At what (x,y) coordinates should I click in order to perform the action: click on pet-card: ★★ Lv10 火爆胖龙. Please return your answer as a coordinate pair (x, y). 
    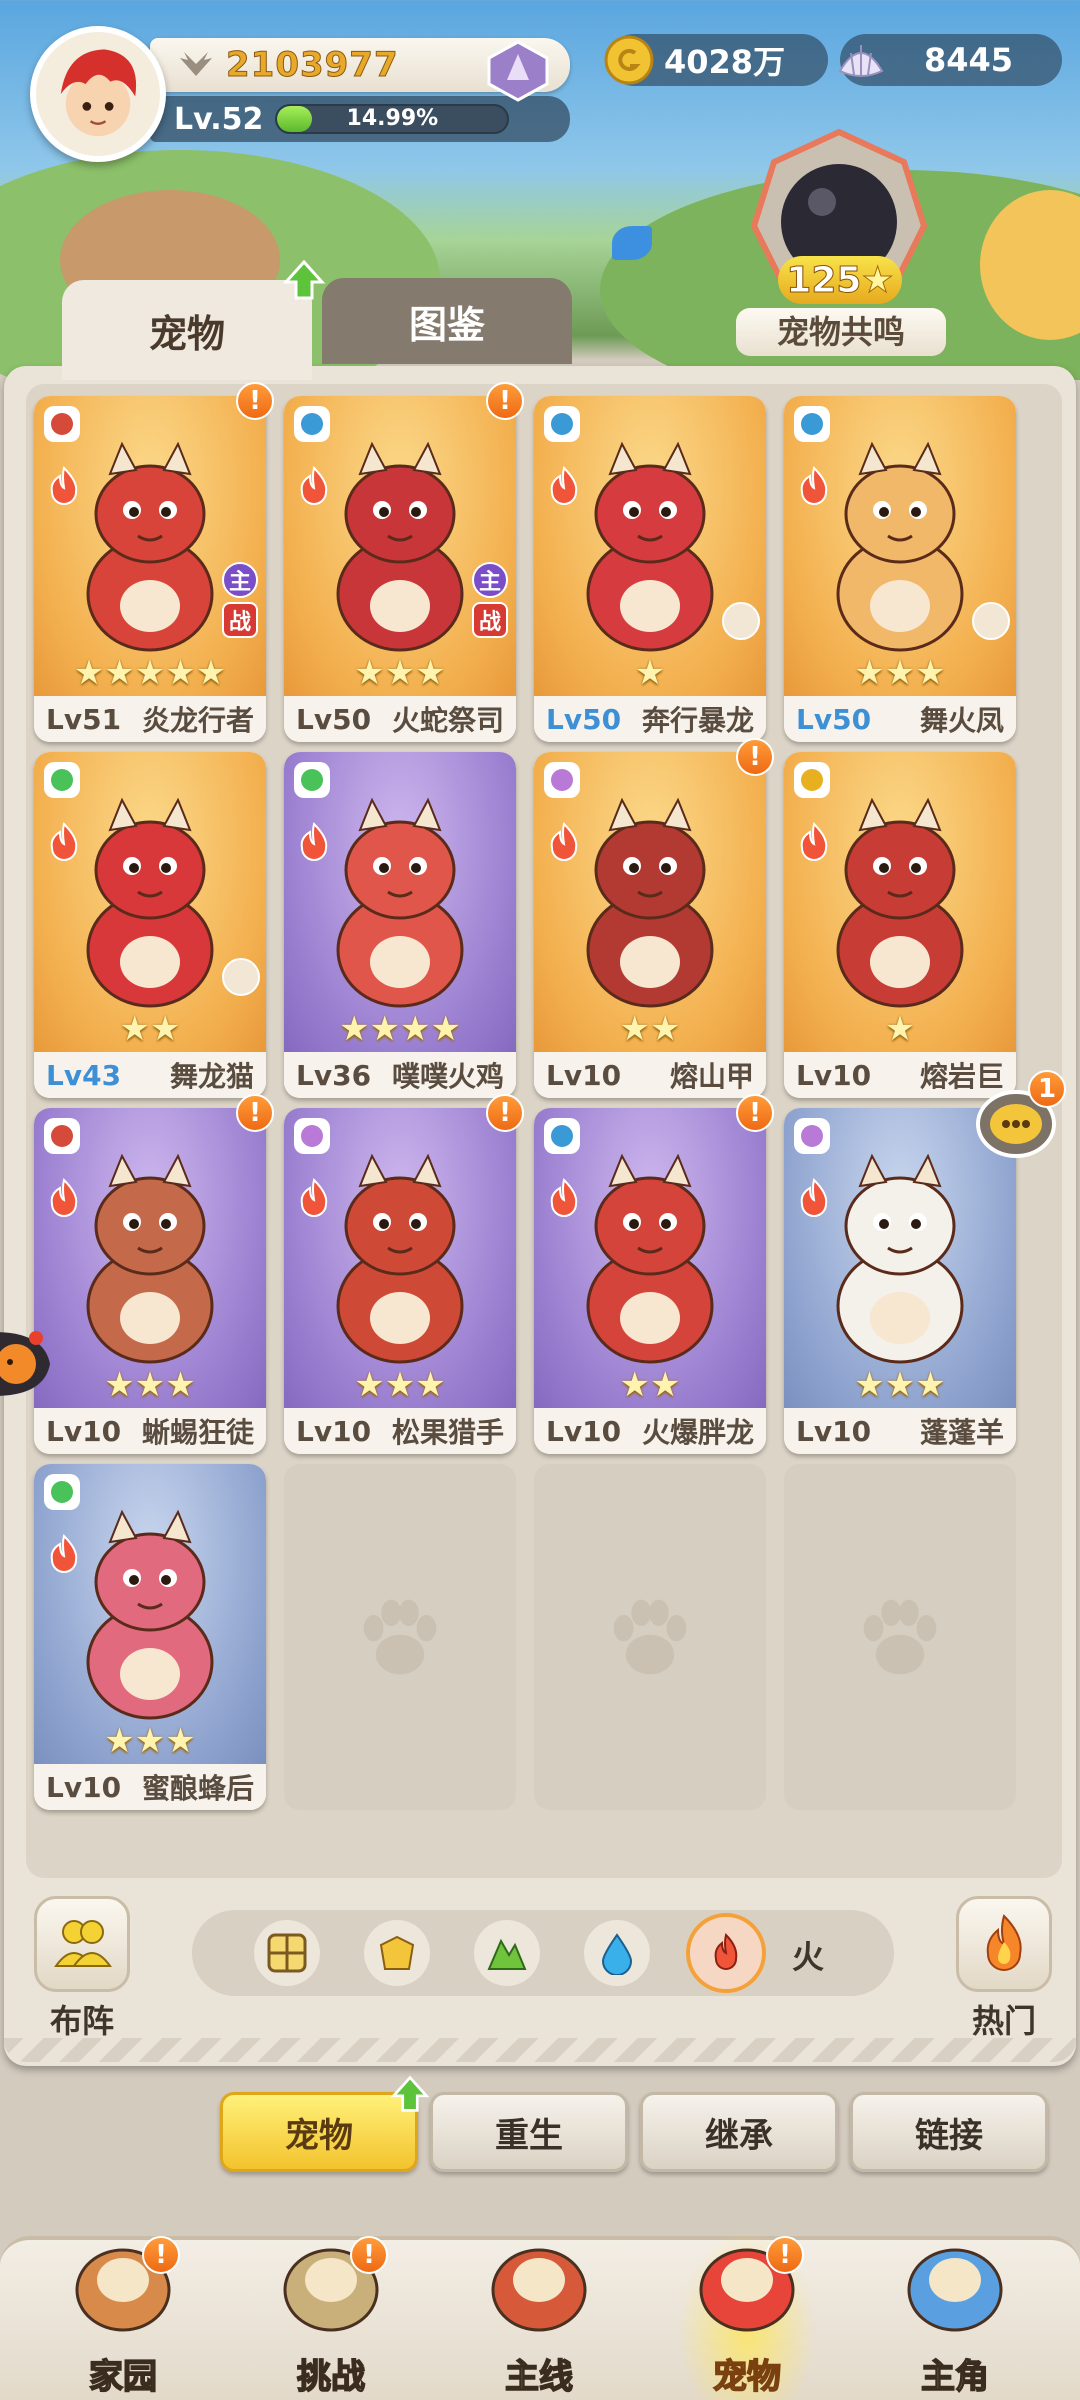
    Looking at the image, I should click on (650, 1281).